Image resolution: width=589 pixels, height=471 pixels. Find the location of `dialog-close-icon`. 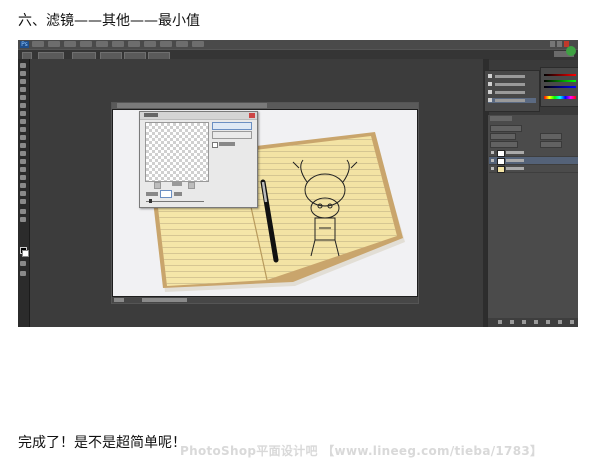

dialog-close-icon is located at coordinates (252, 115).